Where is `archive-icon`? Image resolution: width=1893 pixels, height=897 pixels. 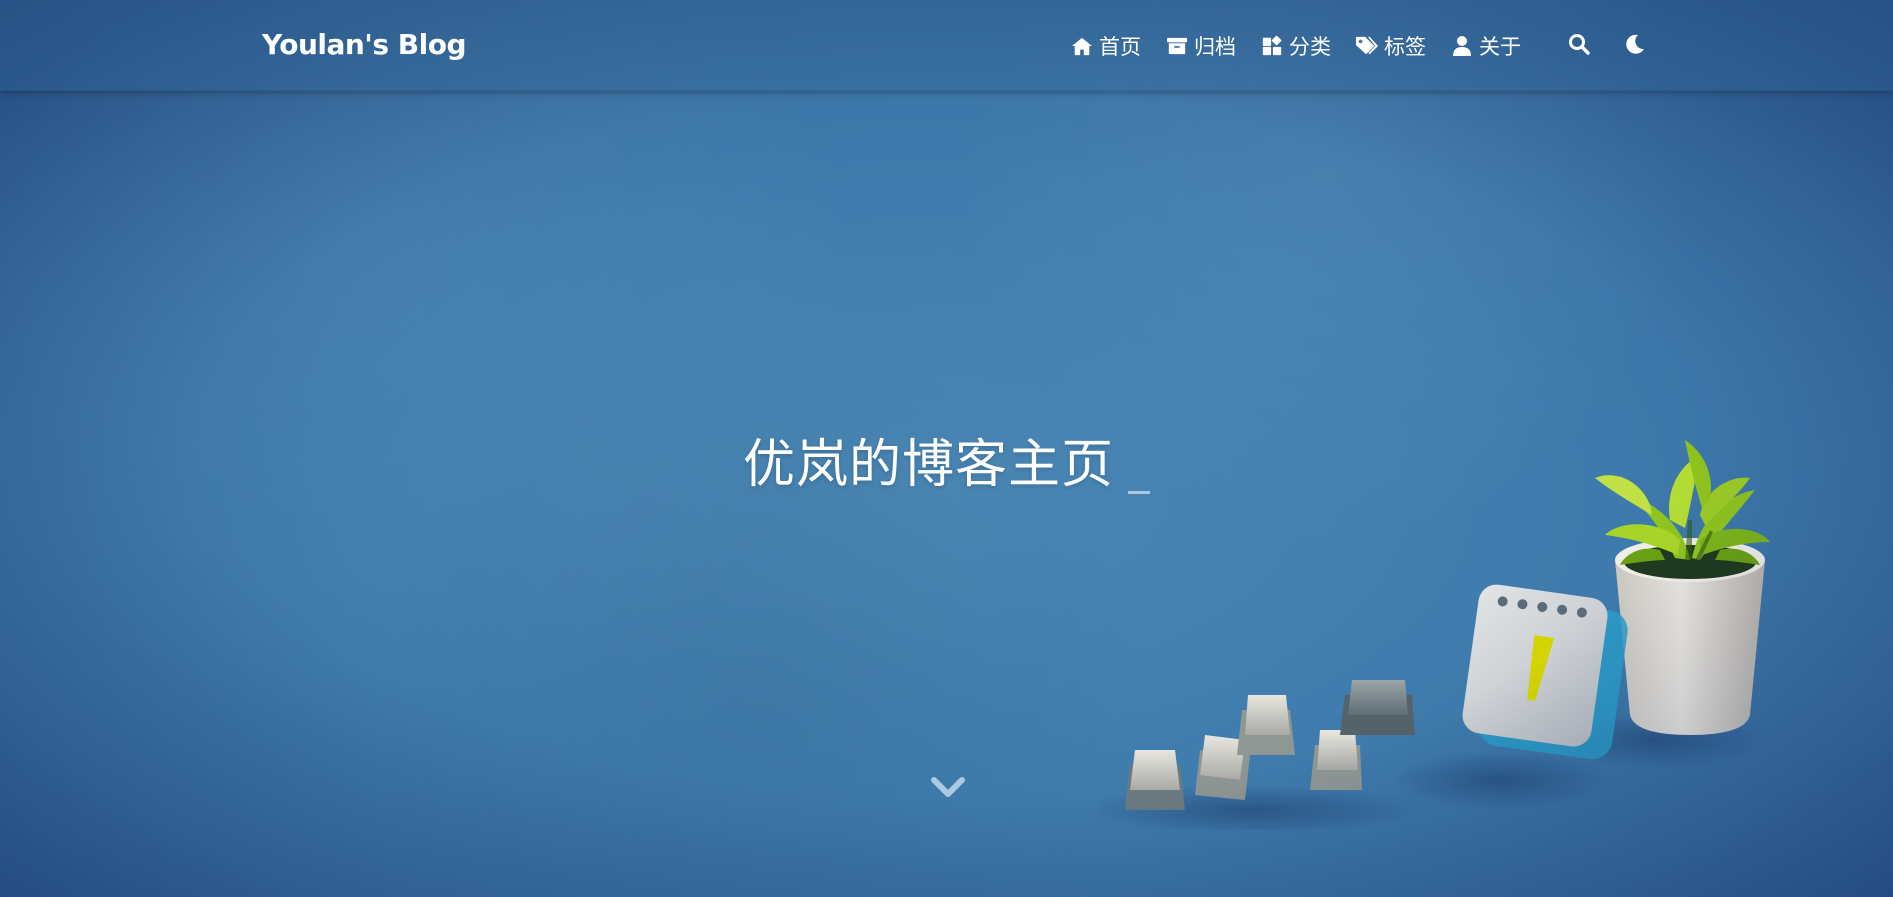
archive-icon is located at coordinates (1177, 46).